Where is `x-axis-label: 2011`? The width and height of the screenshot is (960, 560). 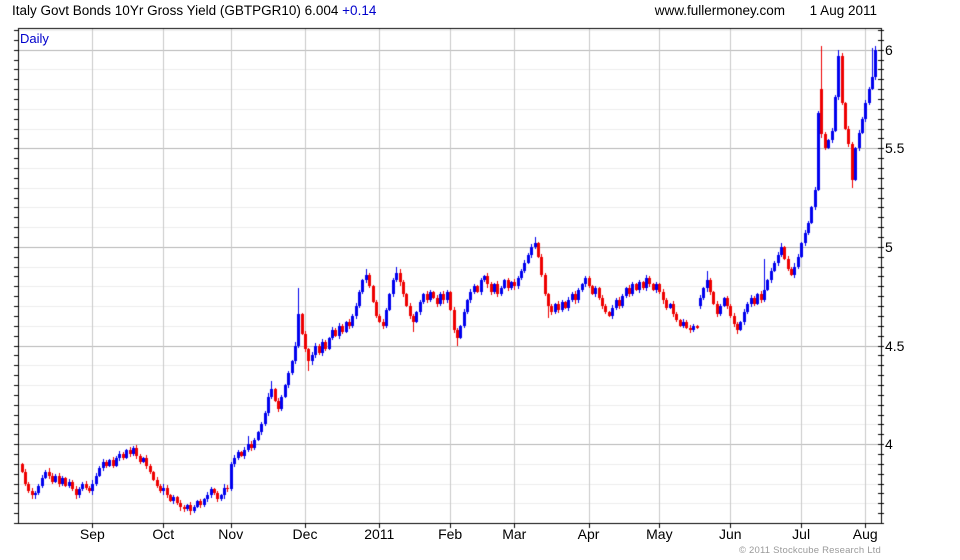
x-axis-label: 2011 is located at coordinates (379, 534).